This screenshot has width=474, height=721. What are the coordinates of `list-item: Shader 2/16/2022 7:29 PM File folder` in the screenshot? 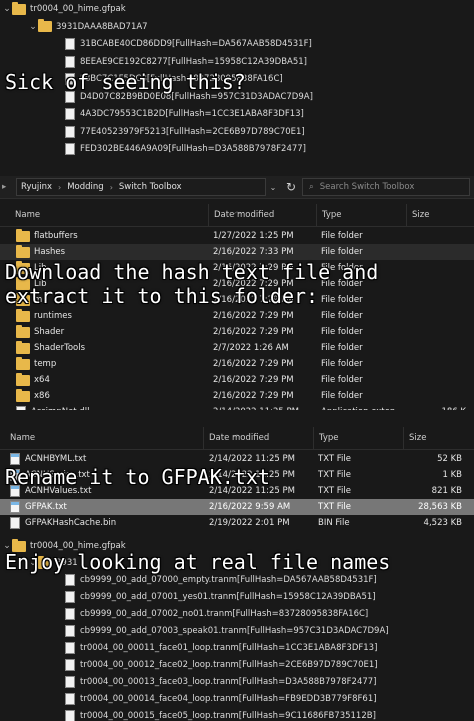 It's located at (237, 332).